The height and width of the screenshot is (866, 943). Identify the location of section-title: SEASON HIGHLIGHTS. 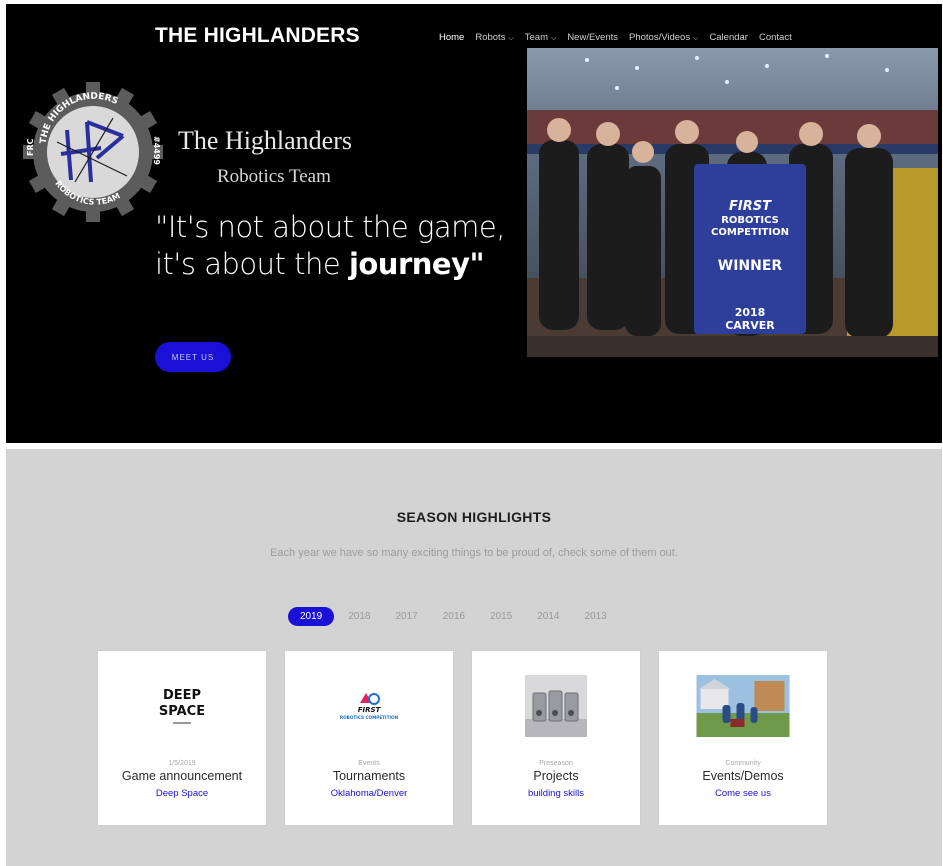
(474, 517).